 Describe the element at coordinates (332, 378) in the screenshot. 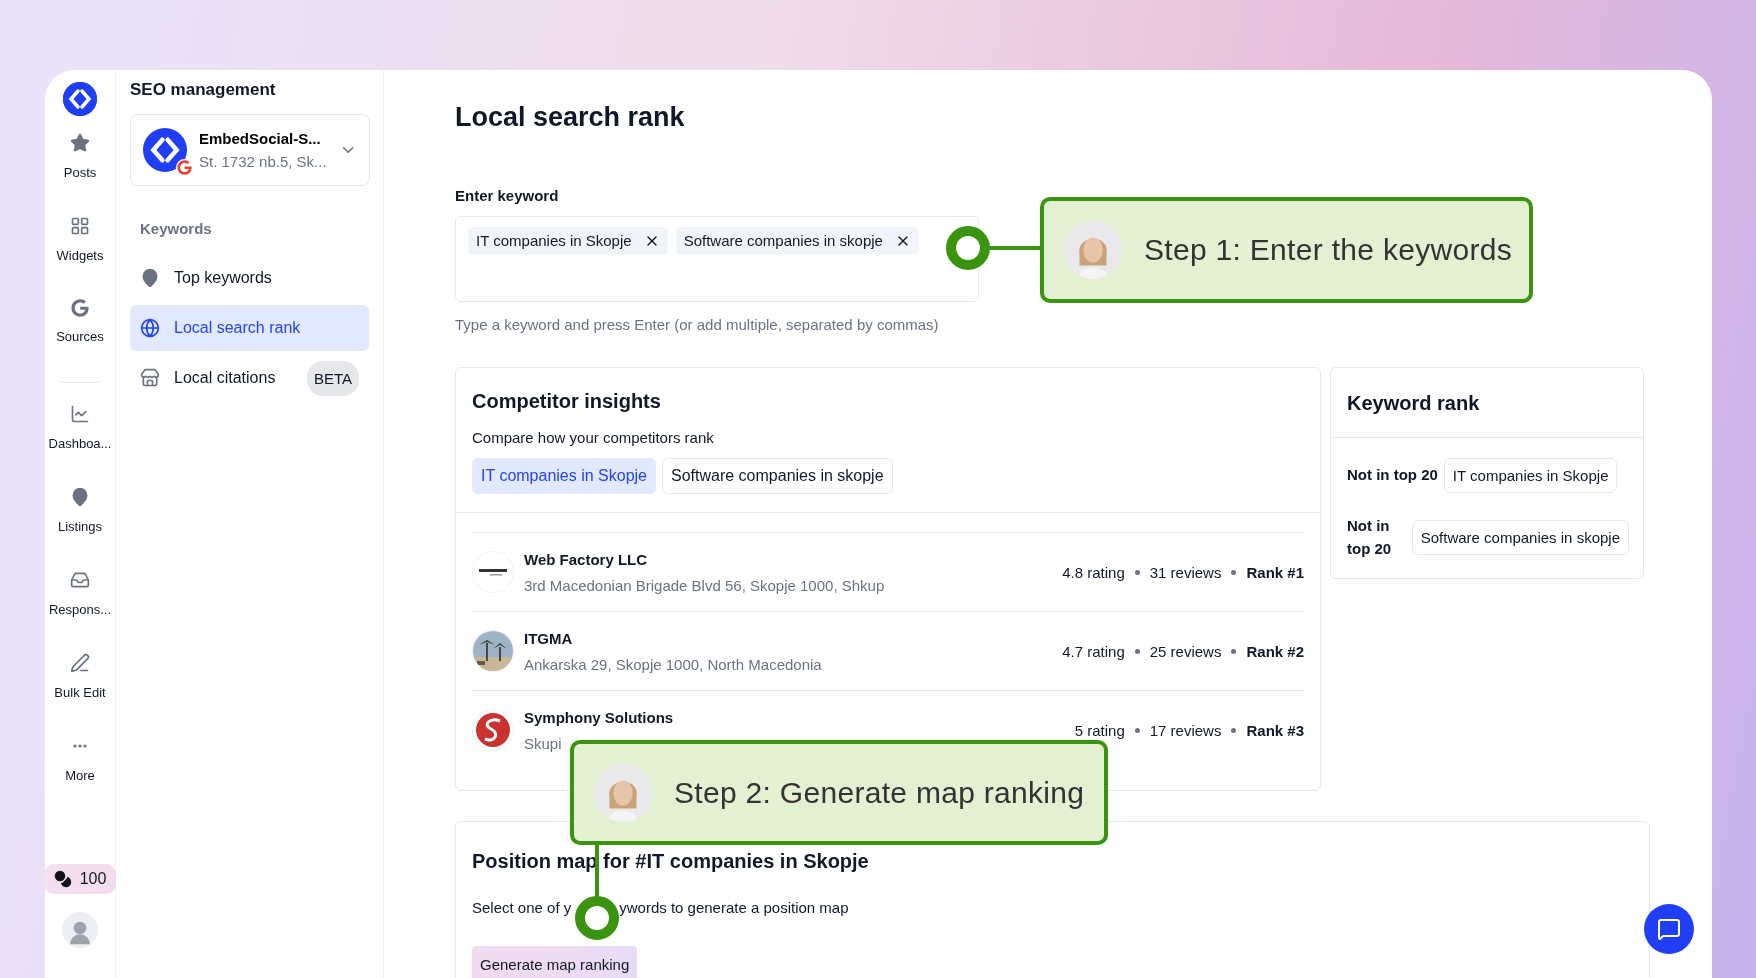

I see `beta-badge: BETA` at that location.